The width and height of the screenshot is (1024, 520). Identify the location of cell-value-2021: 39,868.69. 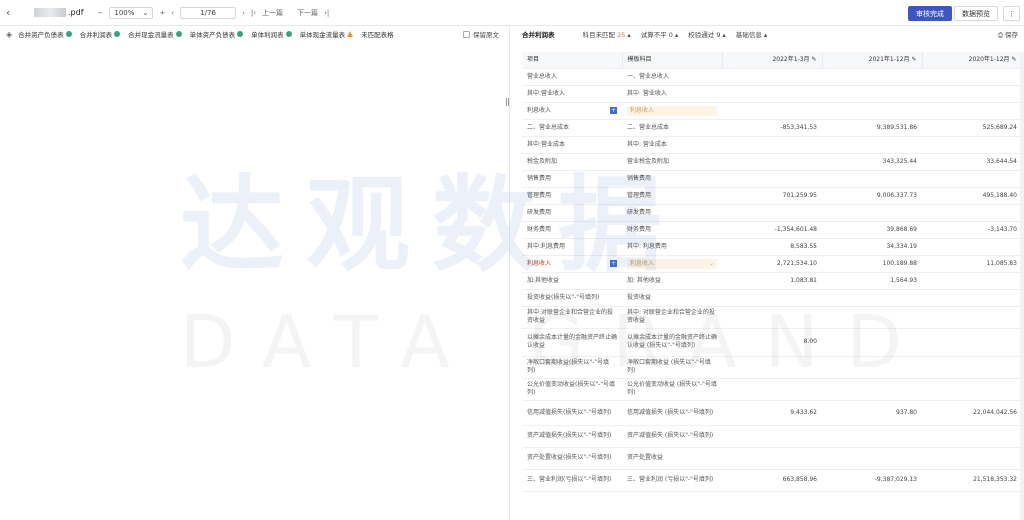
(872, 230).